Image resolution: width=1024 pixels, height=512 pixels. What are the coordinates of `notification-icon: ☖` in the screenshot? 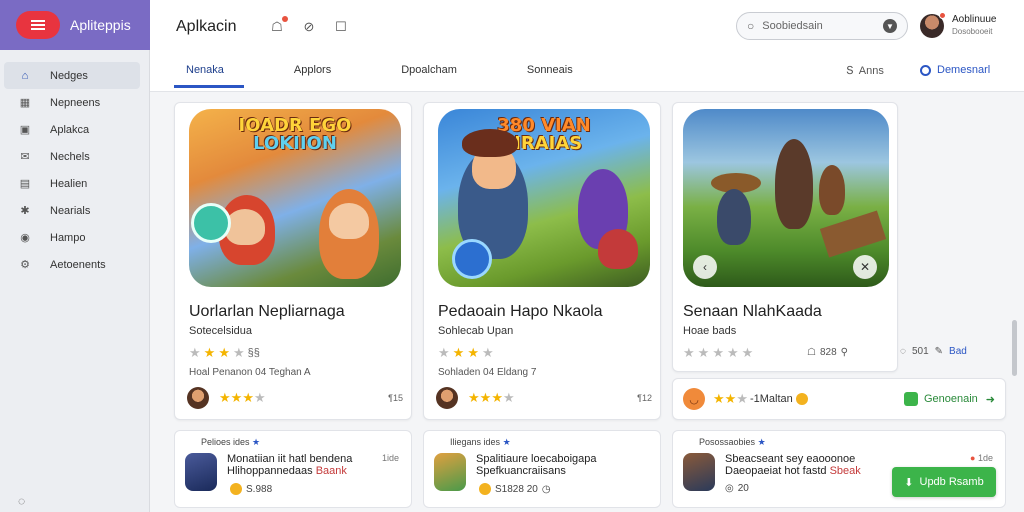 It's located at (278, 26).